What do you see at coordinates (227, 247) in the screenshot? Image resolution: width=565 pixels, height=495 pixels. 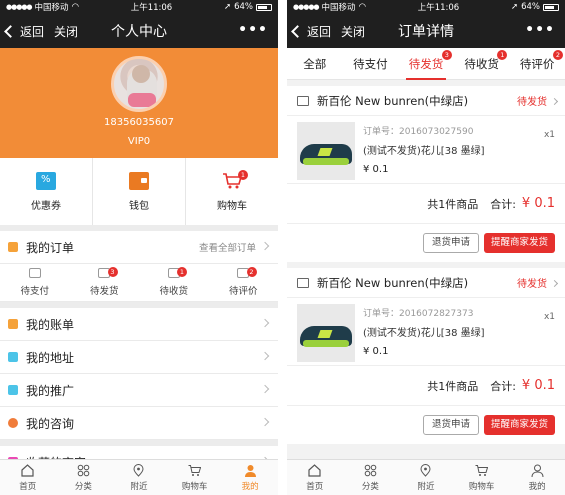 I see `view-all-orders-link: 查看全部订单` at bounding box center [227, 247].